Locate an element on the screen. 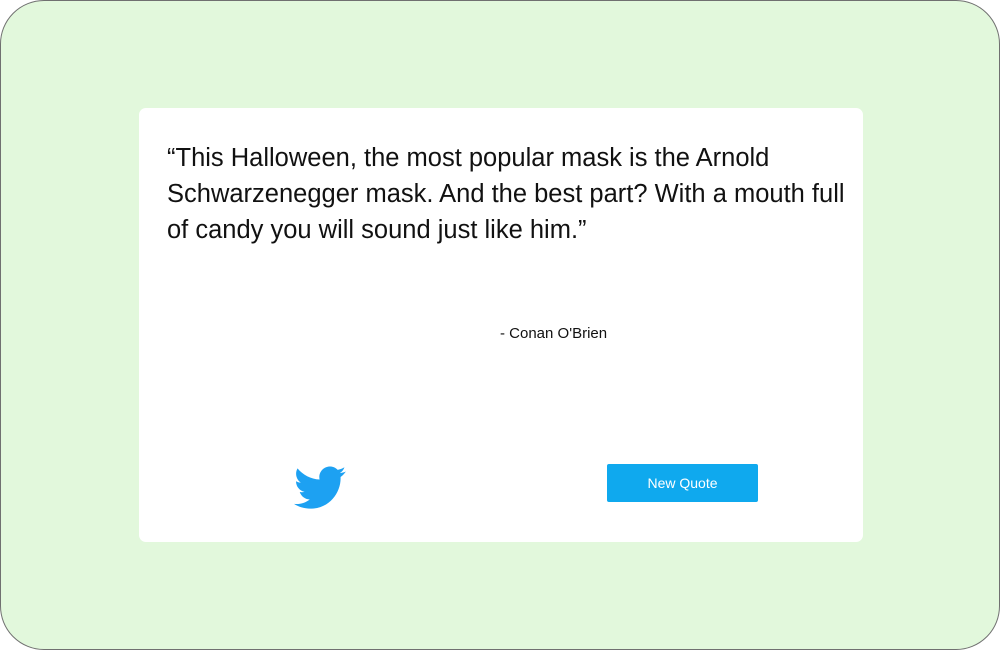 The height and width of the screenshot is (650, 1000). tweet-quote-button is located at coordinates (320, 488).